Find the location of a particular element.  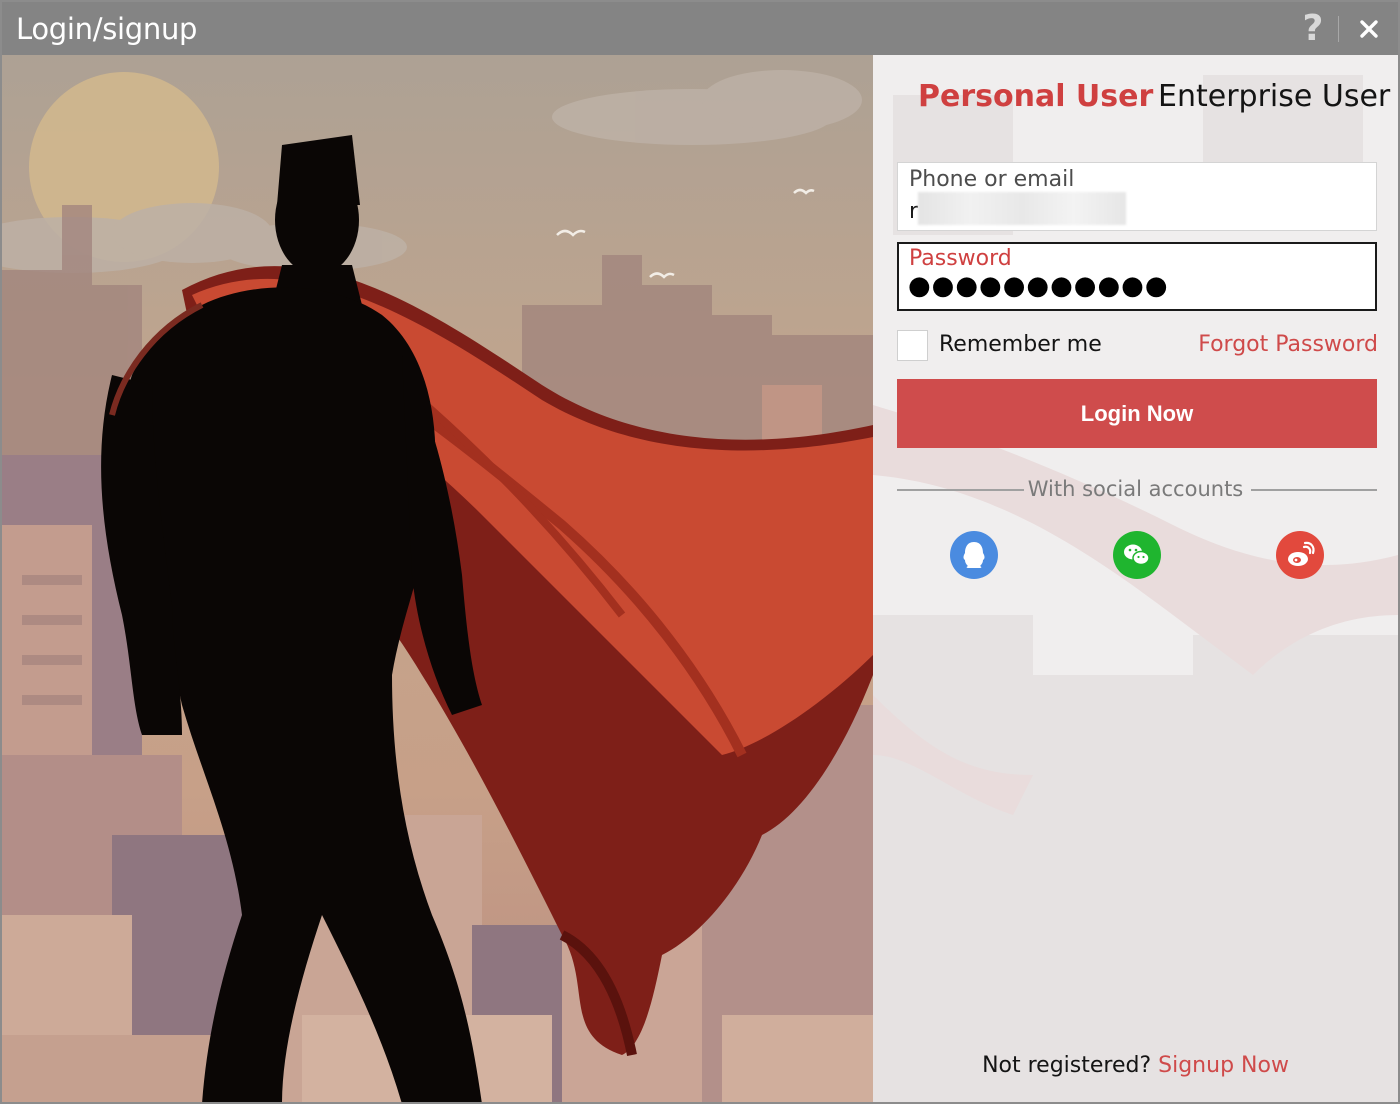

phone-or-email-field: Phone or email r is located at coordinates (1137, 196).